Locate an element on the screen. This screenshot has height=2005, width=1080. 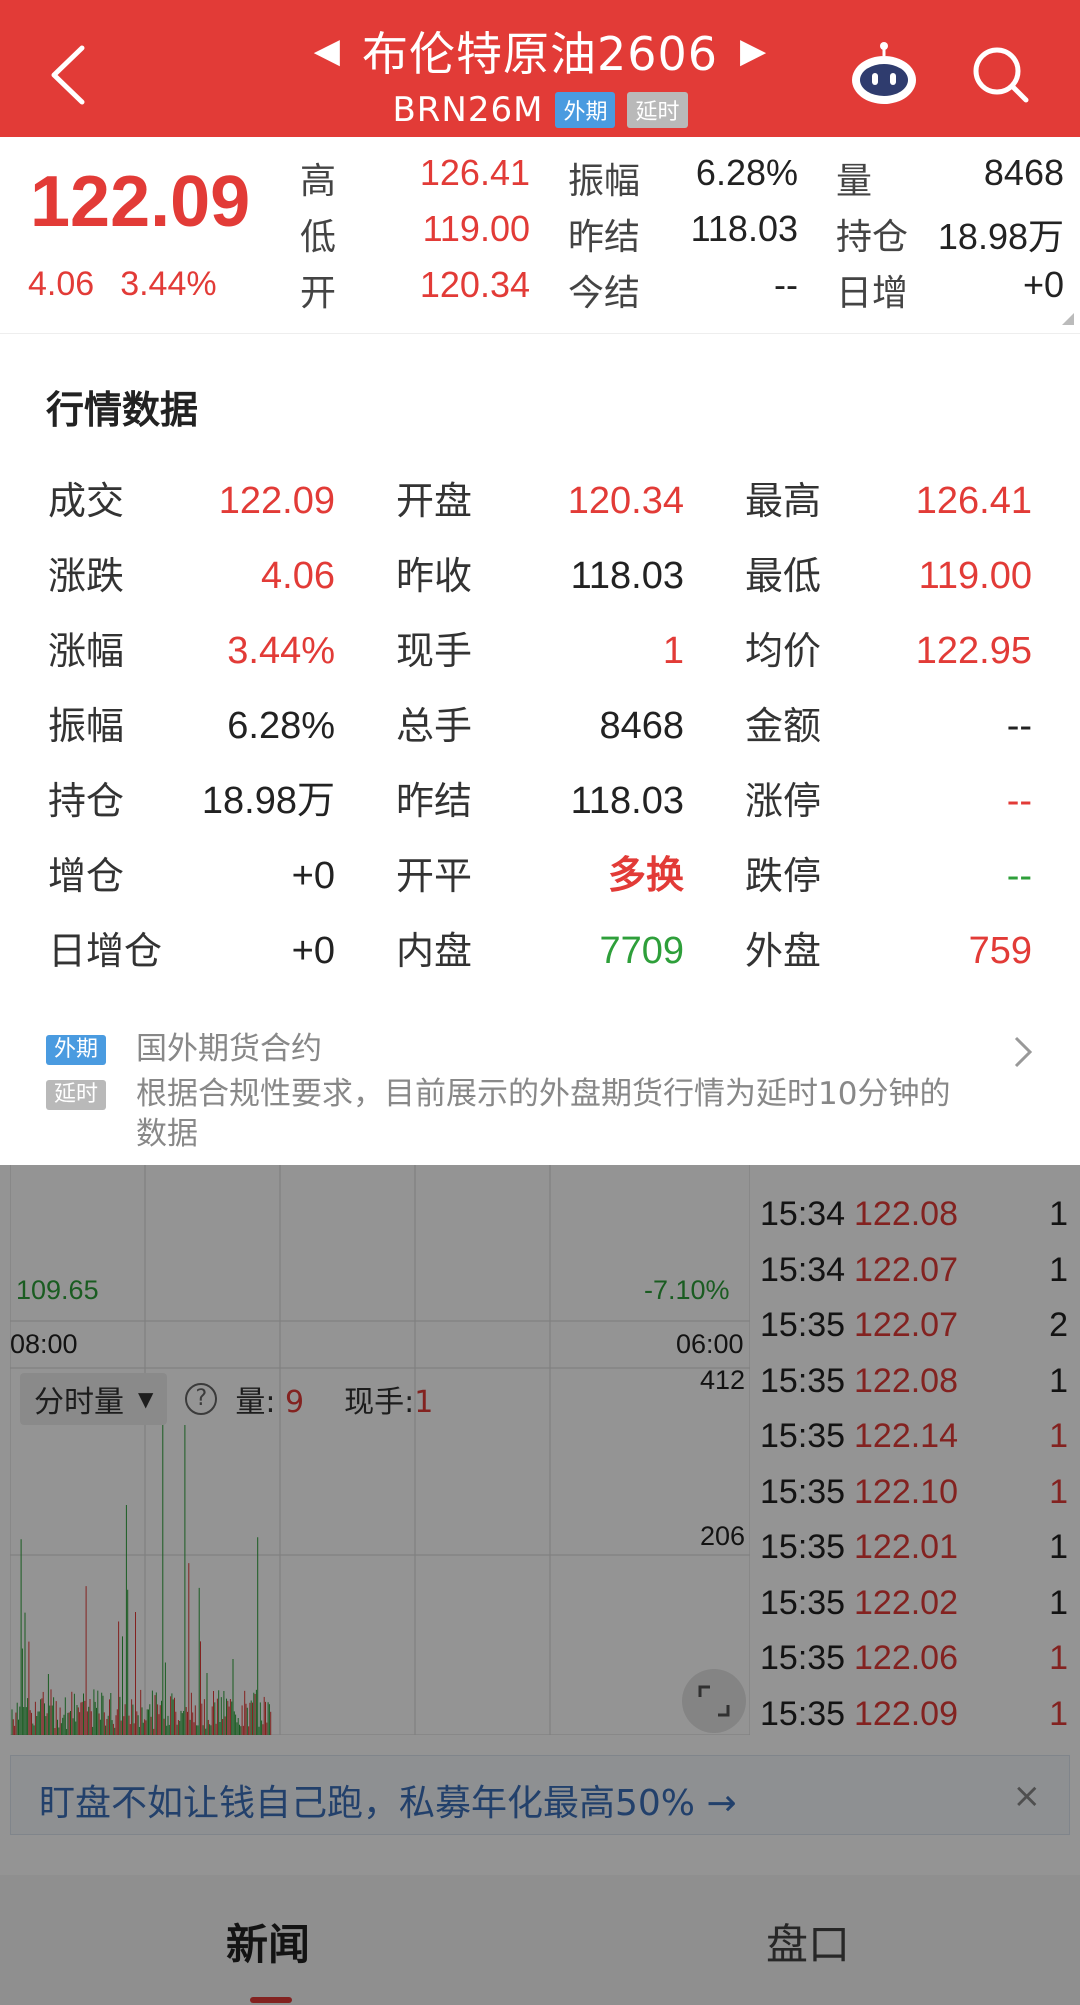
market-data-value: 18.98万 is located at coordinates (268, 801).